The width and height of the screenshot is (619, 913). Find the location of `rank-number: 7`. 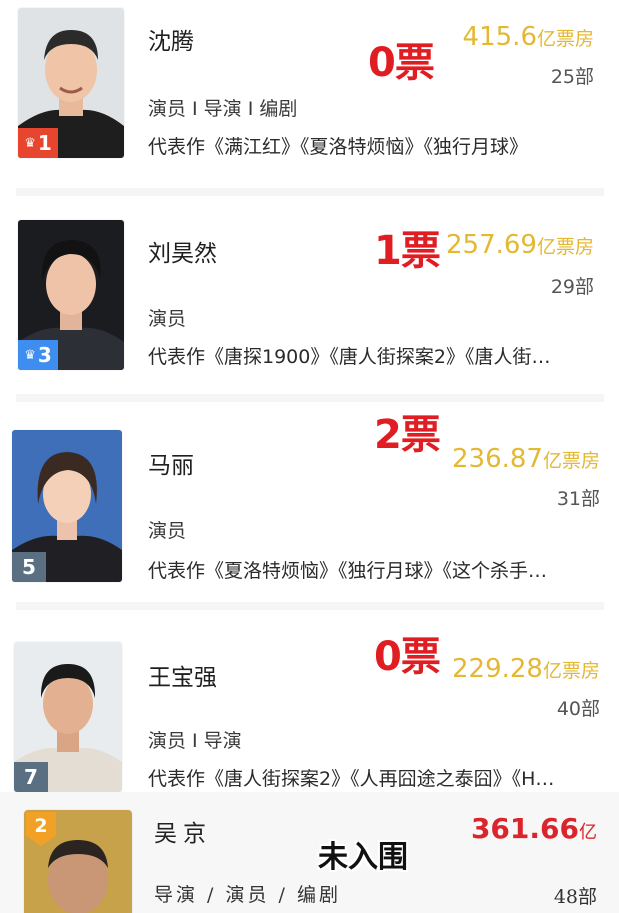

rank-number: 7 is located at coordinates (31, 777).